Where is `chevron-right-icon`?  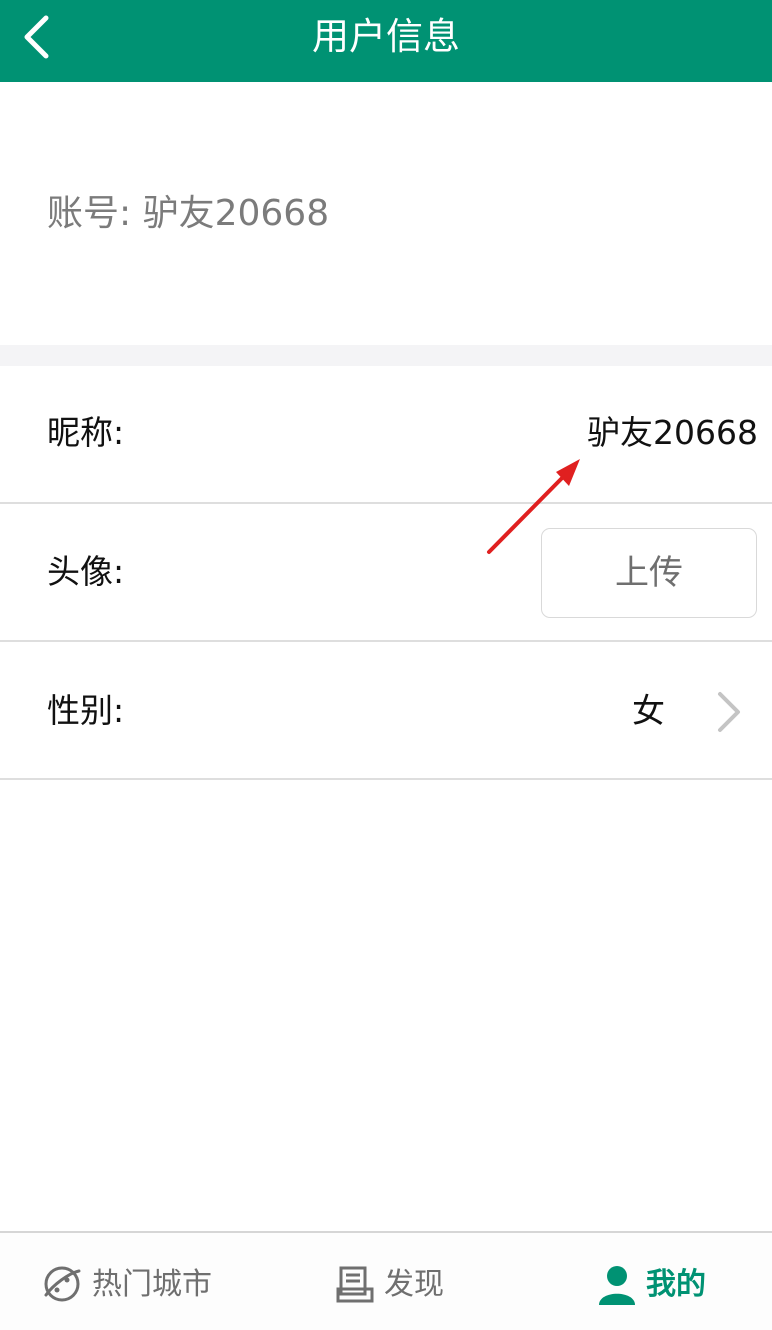
chevron-right-icon is located at coordinates (729, 712).